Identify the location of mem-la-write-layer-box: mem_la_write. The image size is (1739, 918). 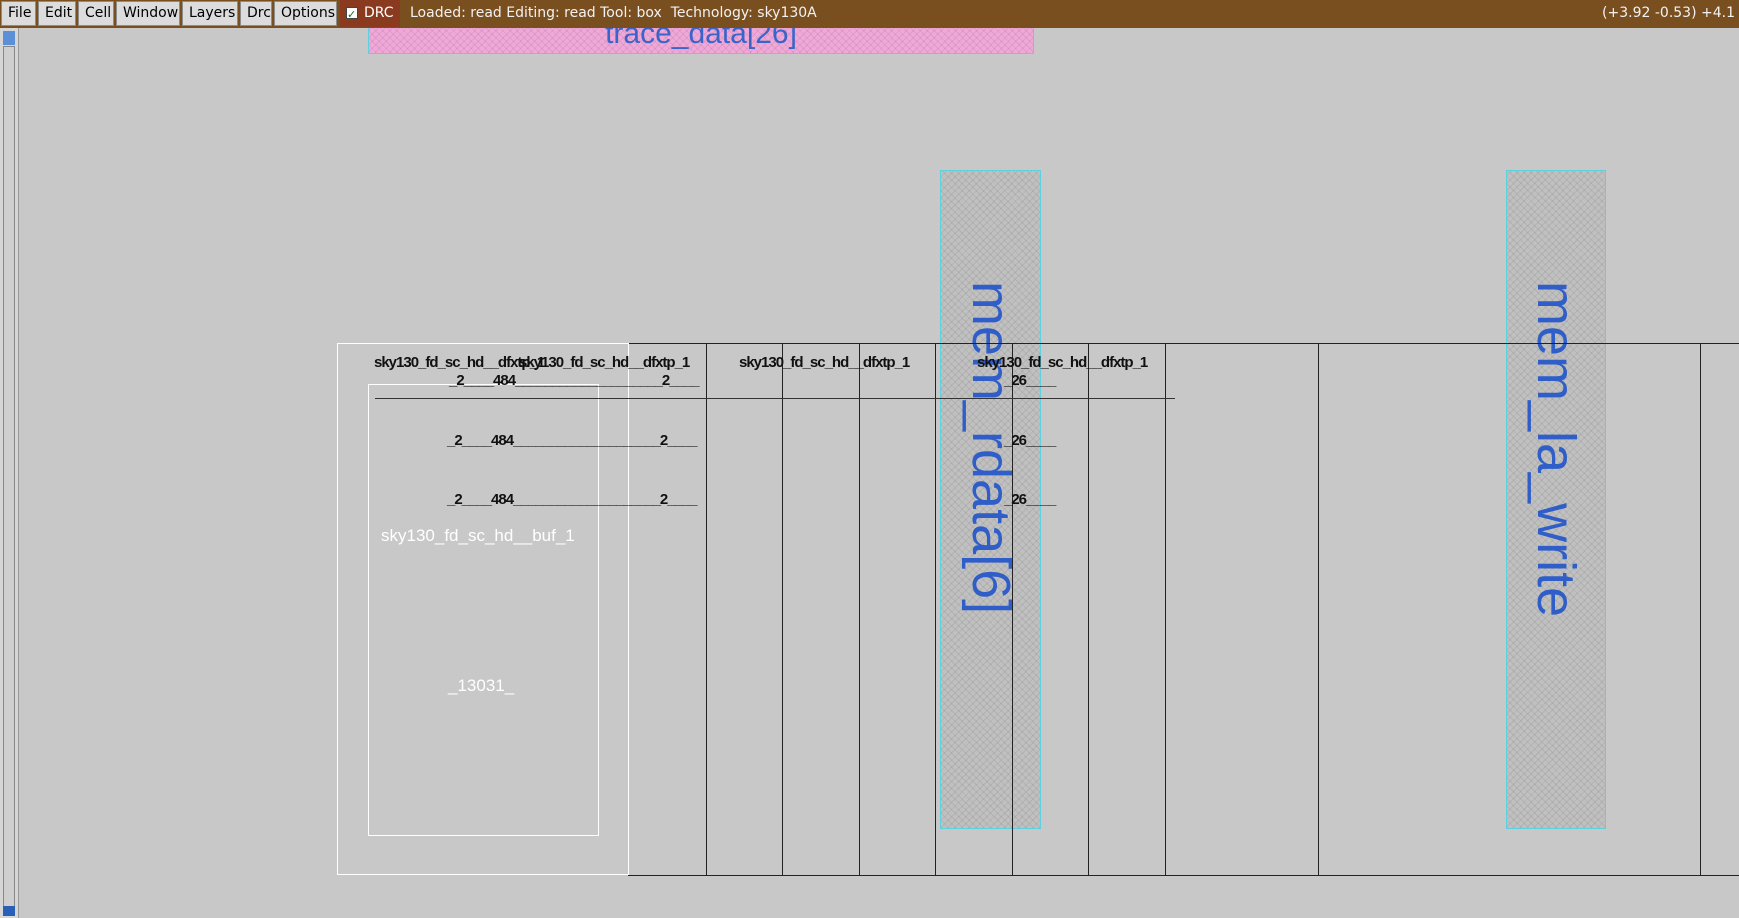
(1556, 499).